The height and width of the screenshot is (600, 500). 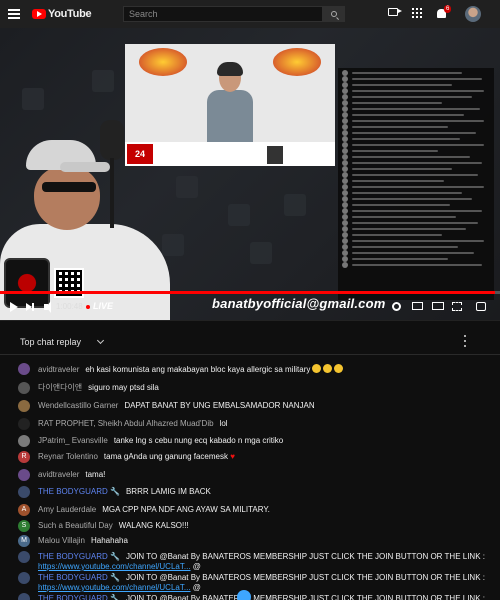 I want to click on brand-name: YouTube, so click(x=70, y=14).